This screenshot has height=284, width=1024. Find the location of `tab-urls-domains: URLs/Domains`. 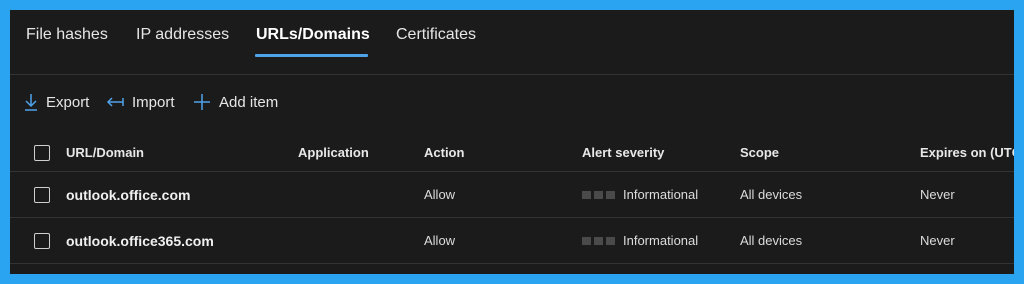

tab-urls-domains: URLs/Domains is located at coordinates (313, 35).